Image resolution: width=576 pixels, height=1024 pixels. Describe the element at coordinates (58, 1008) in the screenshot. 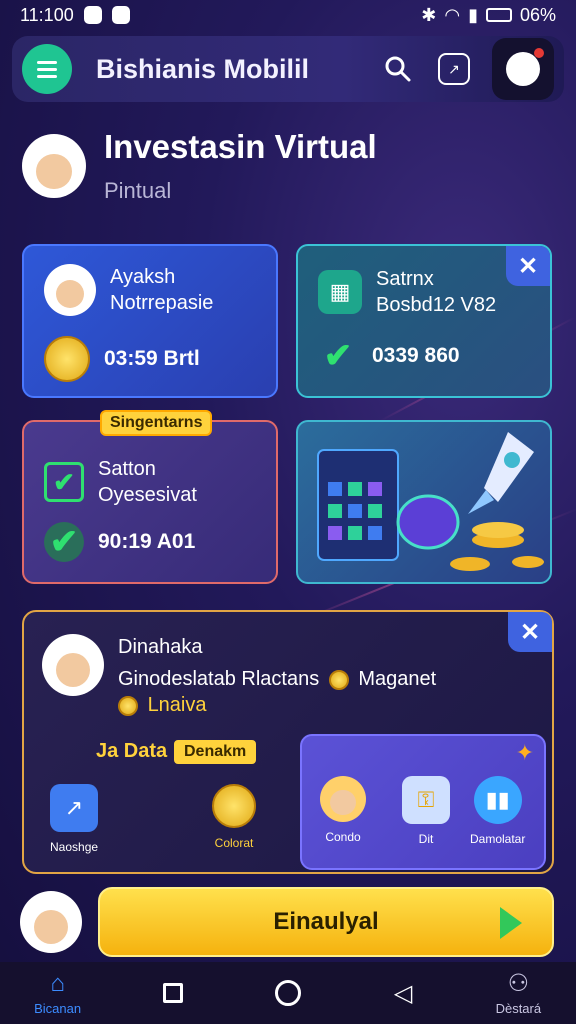

I see `nav-label: Bicanan` at that location.